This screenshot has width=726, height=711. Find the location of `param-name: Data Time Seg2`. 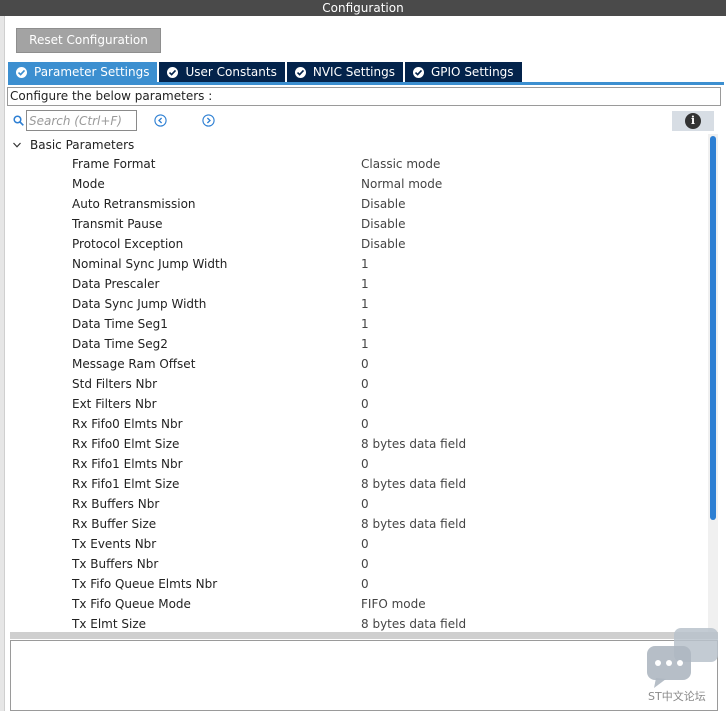

param-name: Data Time Seg2 is located at coordinates (120, 344).